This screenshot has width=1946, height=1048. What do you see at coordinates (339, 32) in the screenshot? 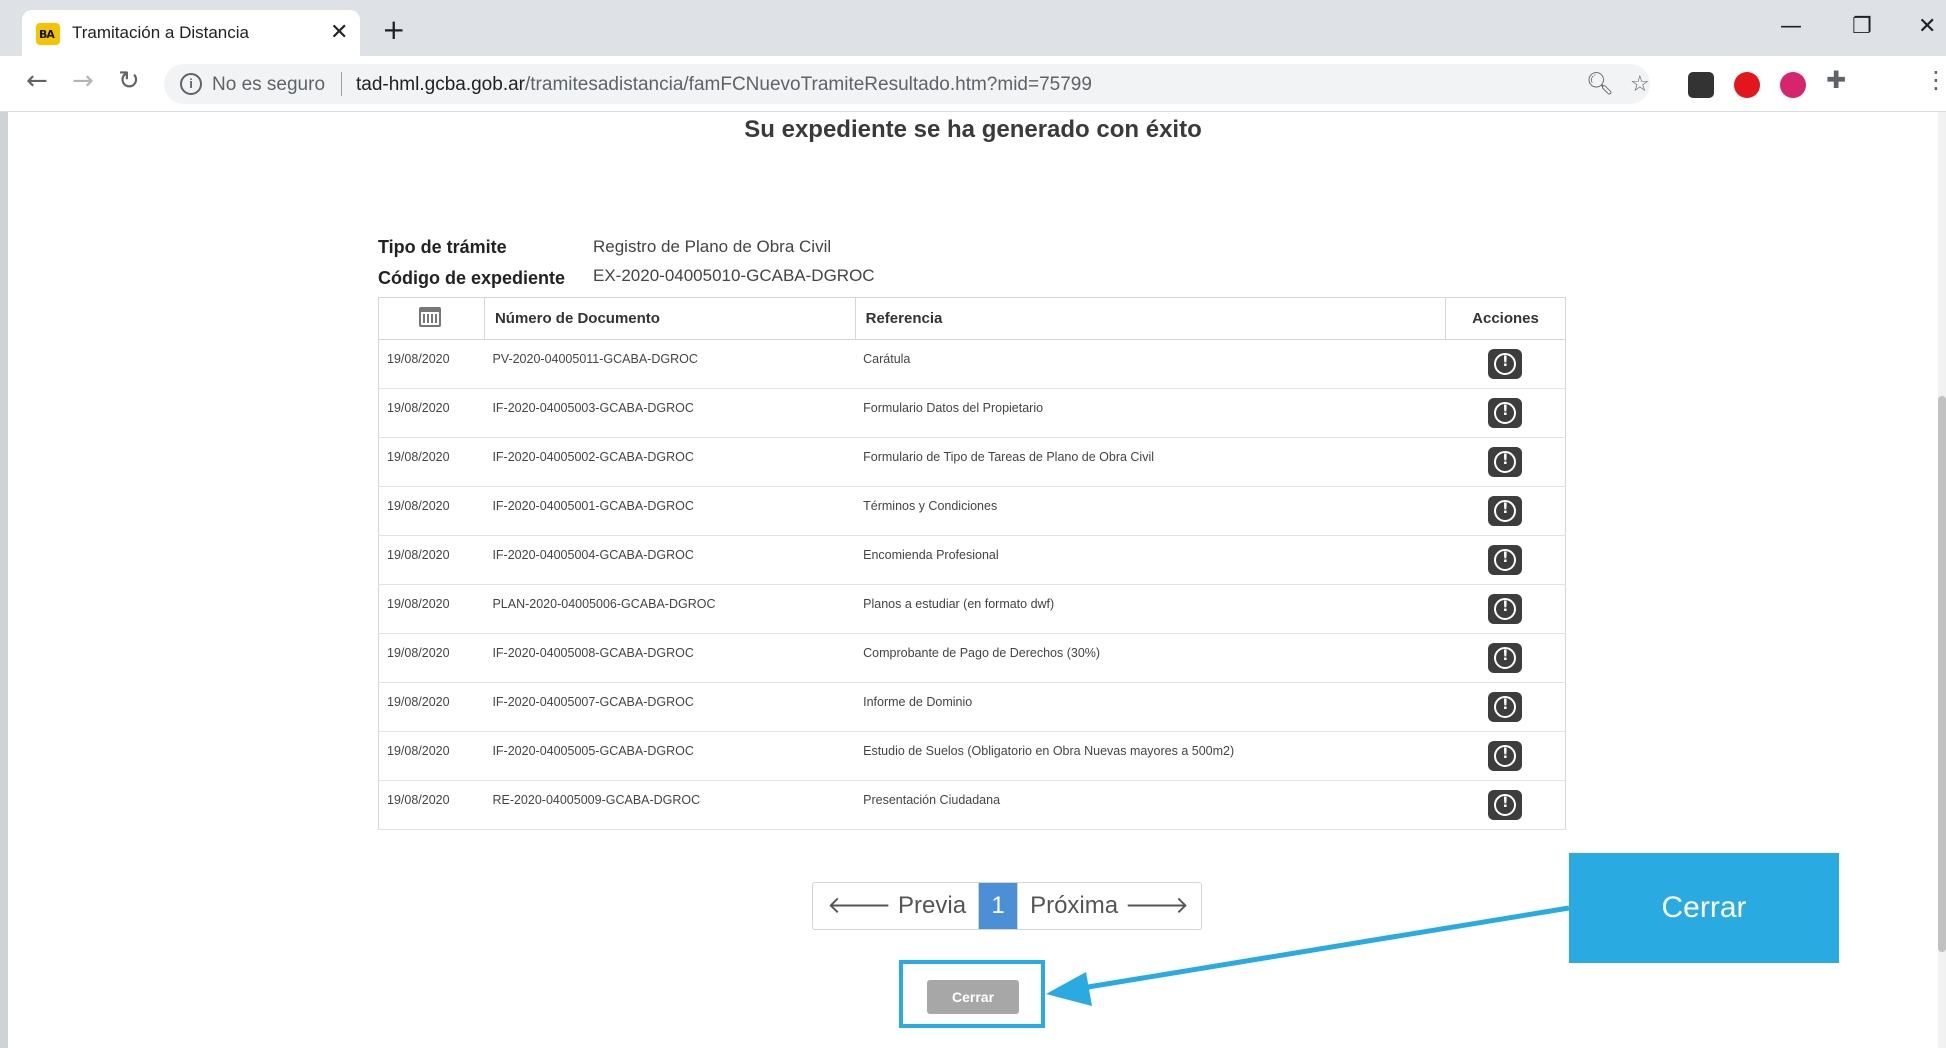
I see `tab-close-icon: ✕` at bounding box center [339, 32].